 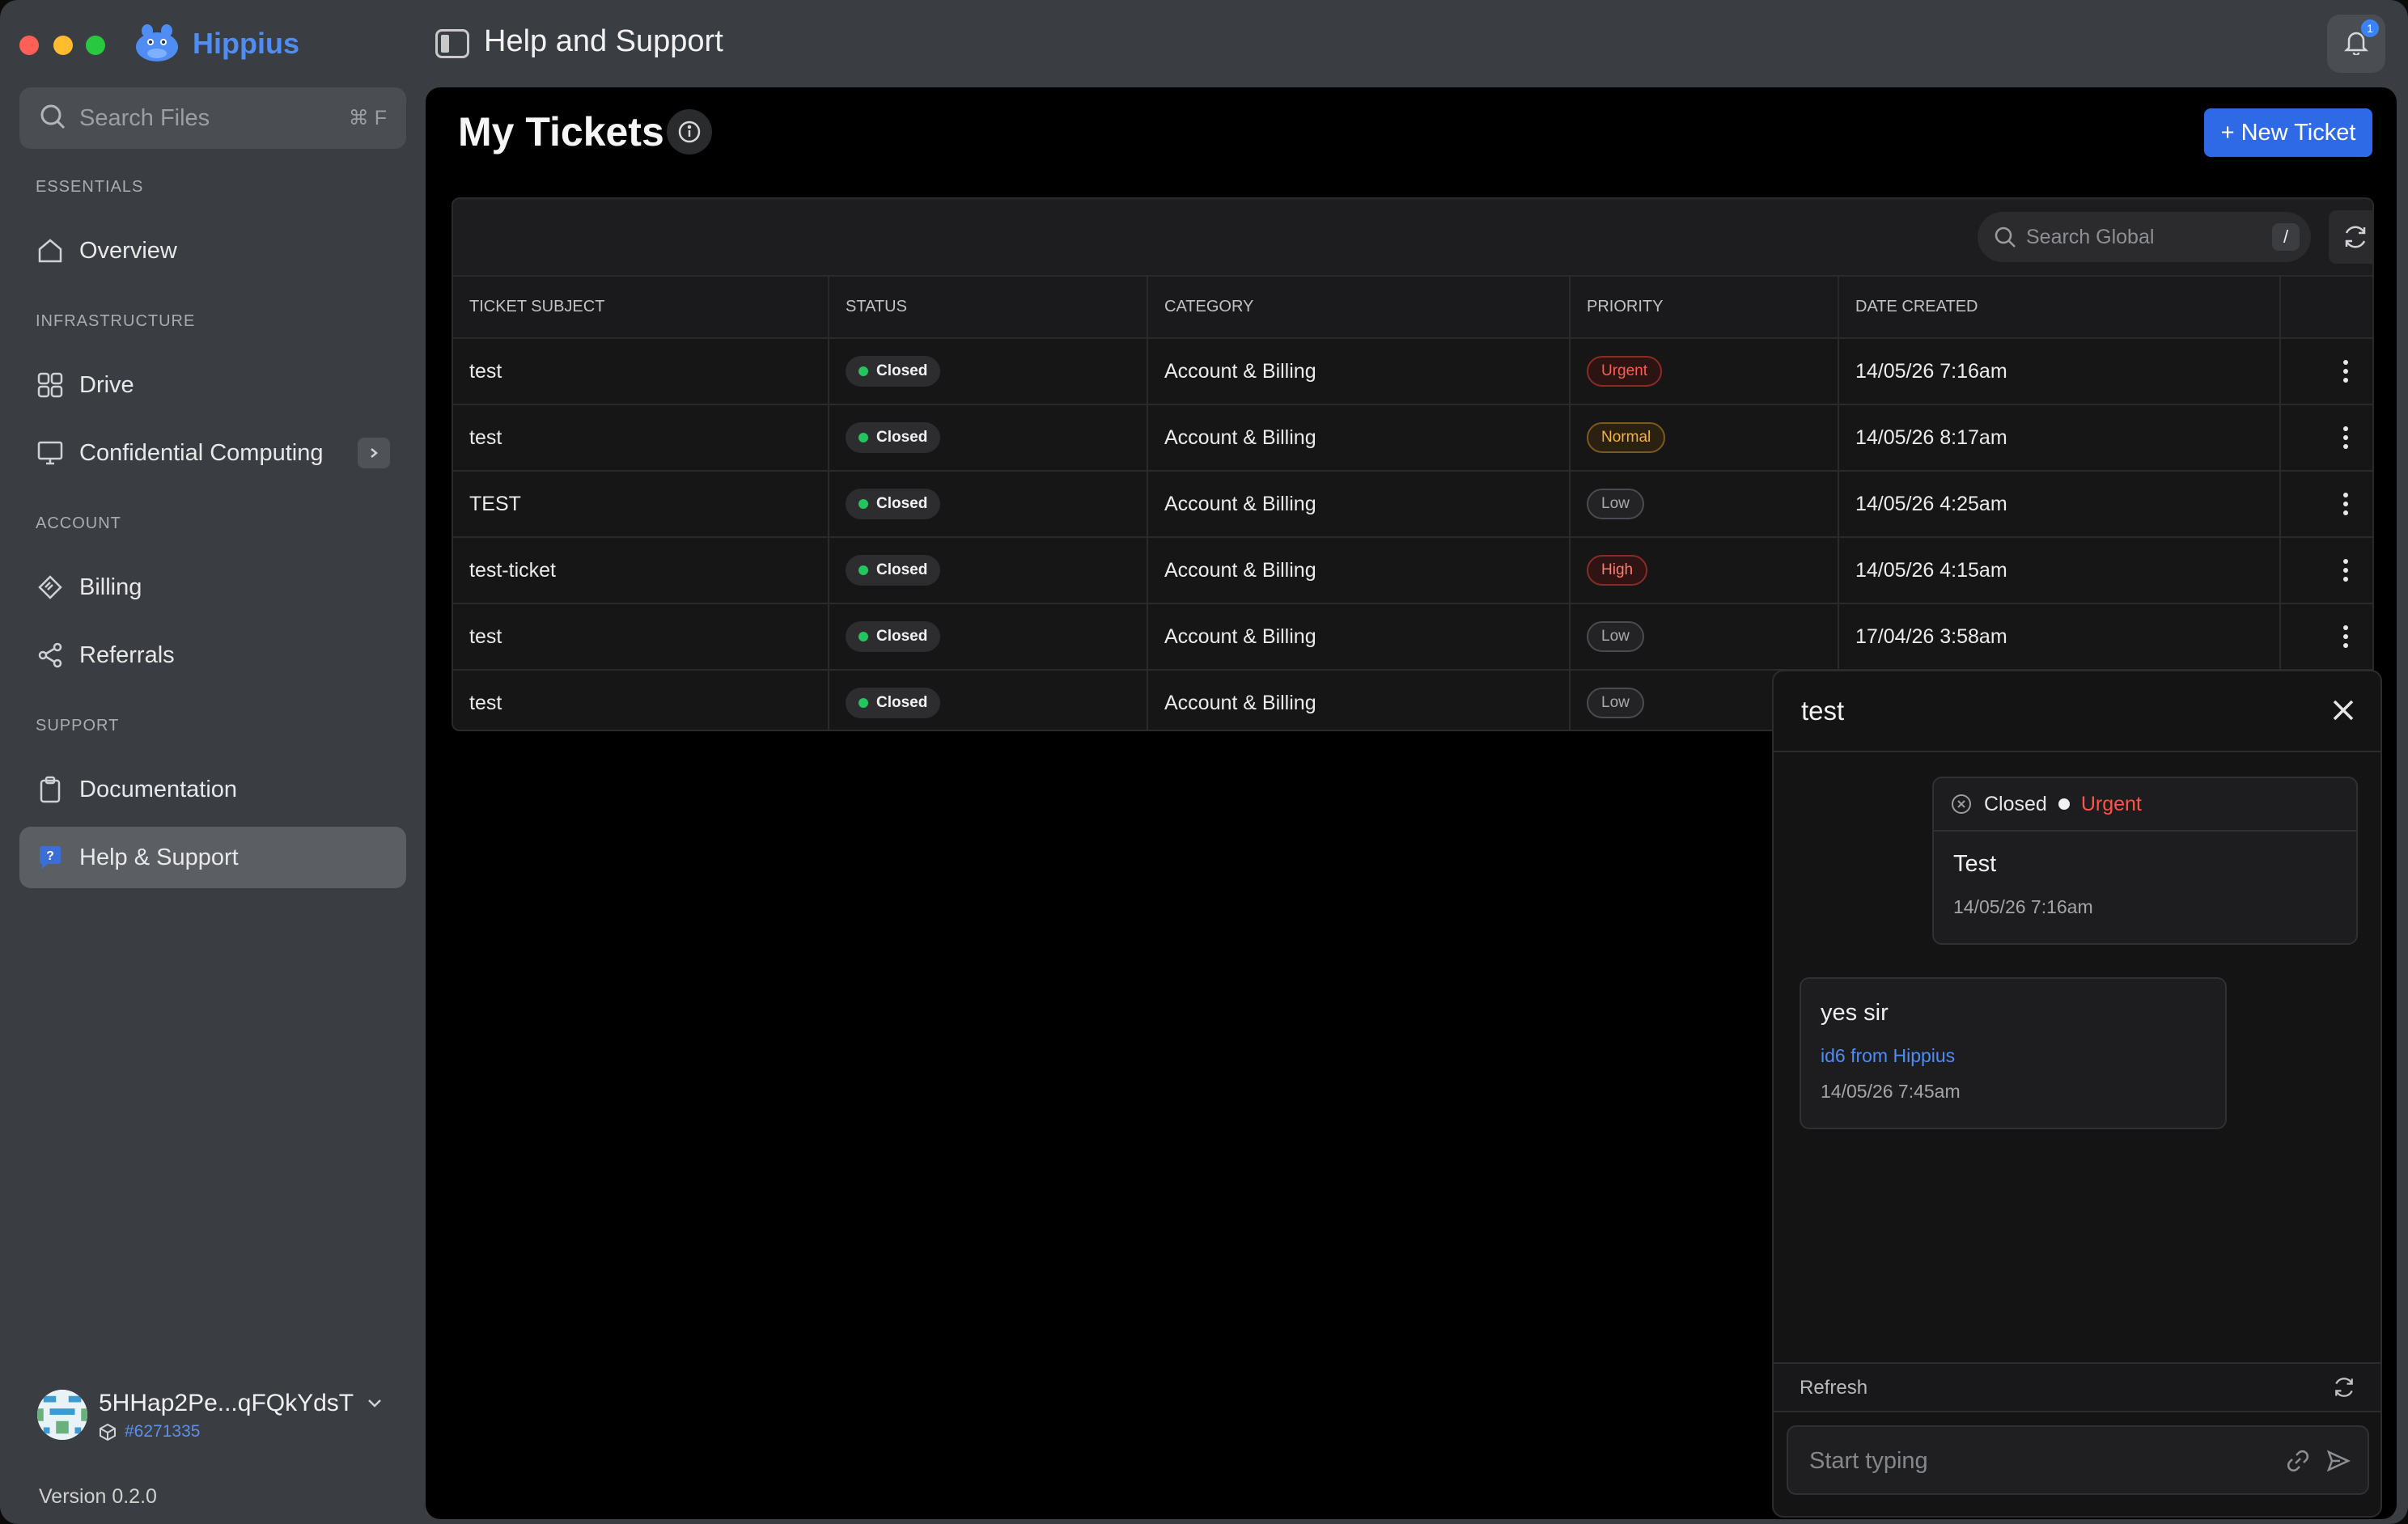 I want to click on account-id: #6271335, so click(x=163, y=1431).